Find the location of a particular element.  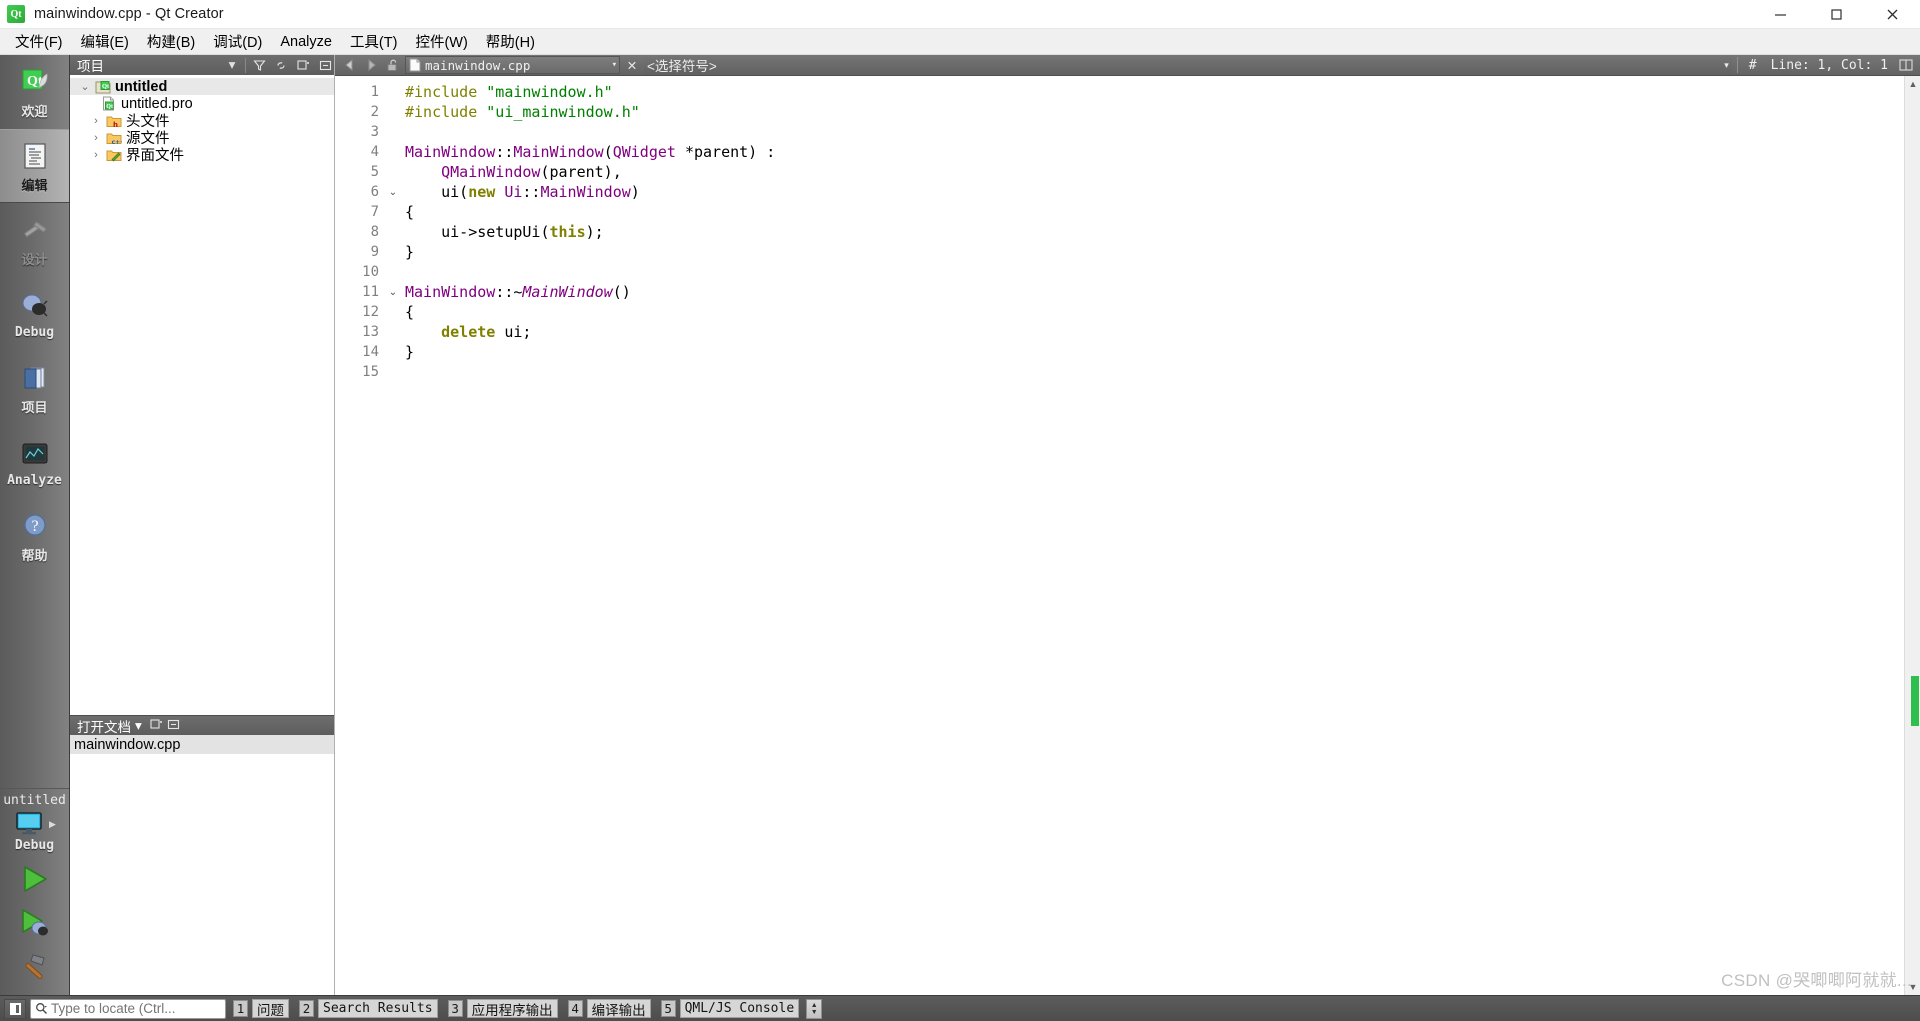

output-pane-search-results: 2 Search Results is located at coordinates (368, 1008).